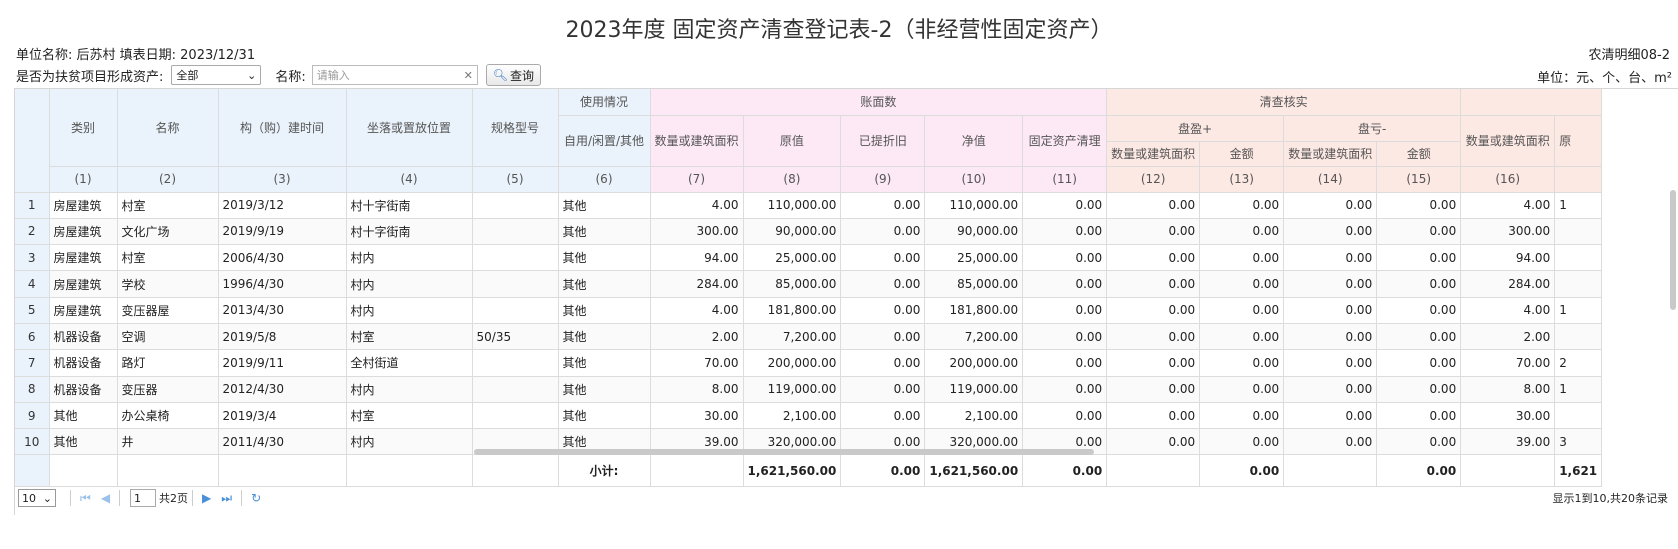 The height and width of the screenshot is (549, 1678). I want to click on name-search-input: 请输入 ✕, so click(394, 75).